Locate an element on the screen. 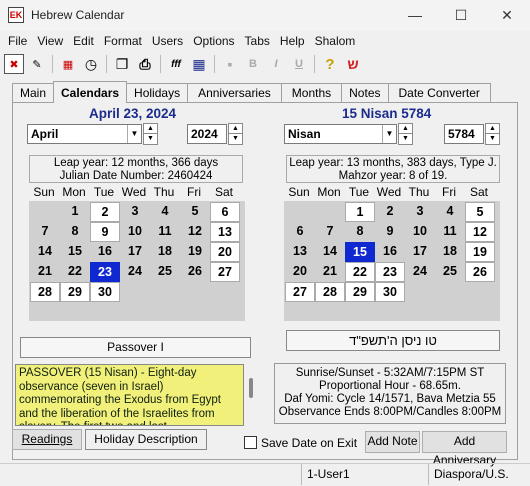  menu-edit: Edit is located at coordinates (83, 41).